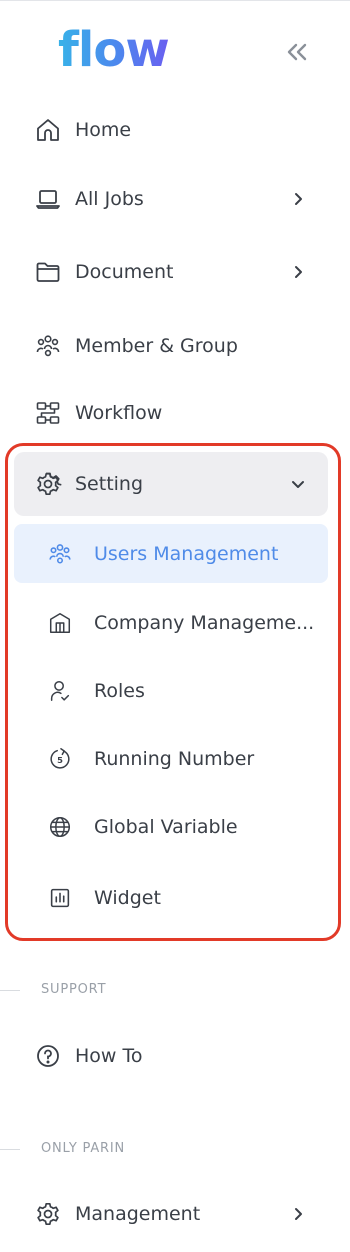  Describe the element at coordinates (156, 346) in the screenshot. I see `sidebar-item-label: Member & Group` at that location.